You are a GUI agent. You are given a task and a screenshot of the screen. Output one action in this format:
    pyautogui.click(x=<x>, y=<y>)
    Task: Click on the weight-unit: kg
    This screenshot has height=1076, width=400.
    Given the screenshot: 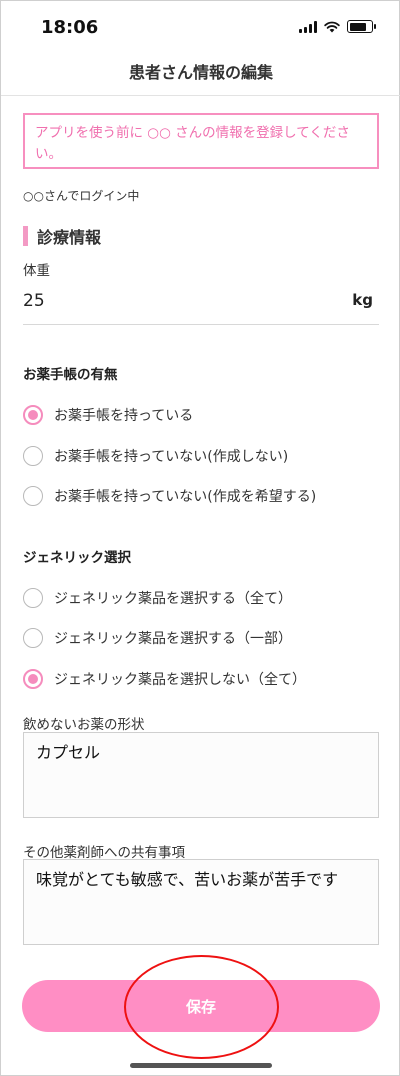 What is the action you would take?
    pyautogui.click(x=362, y=300)
    